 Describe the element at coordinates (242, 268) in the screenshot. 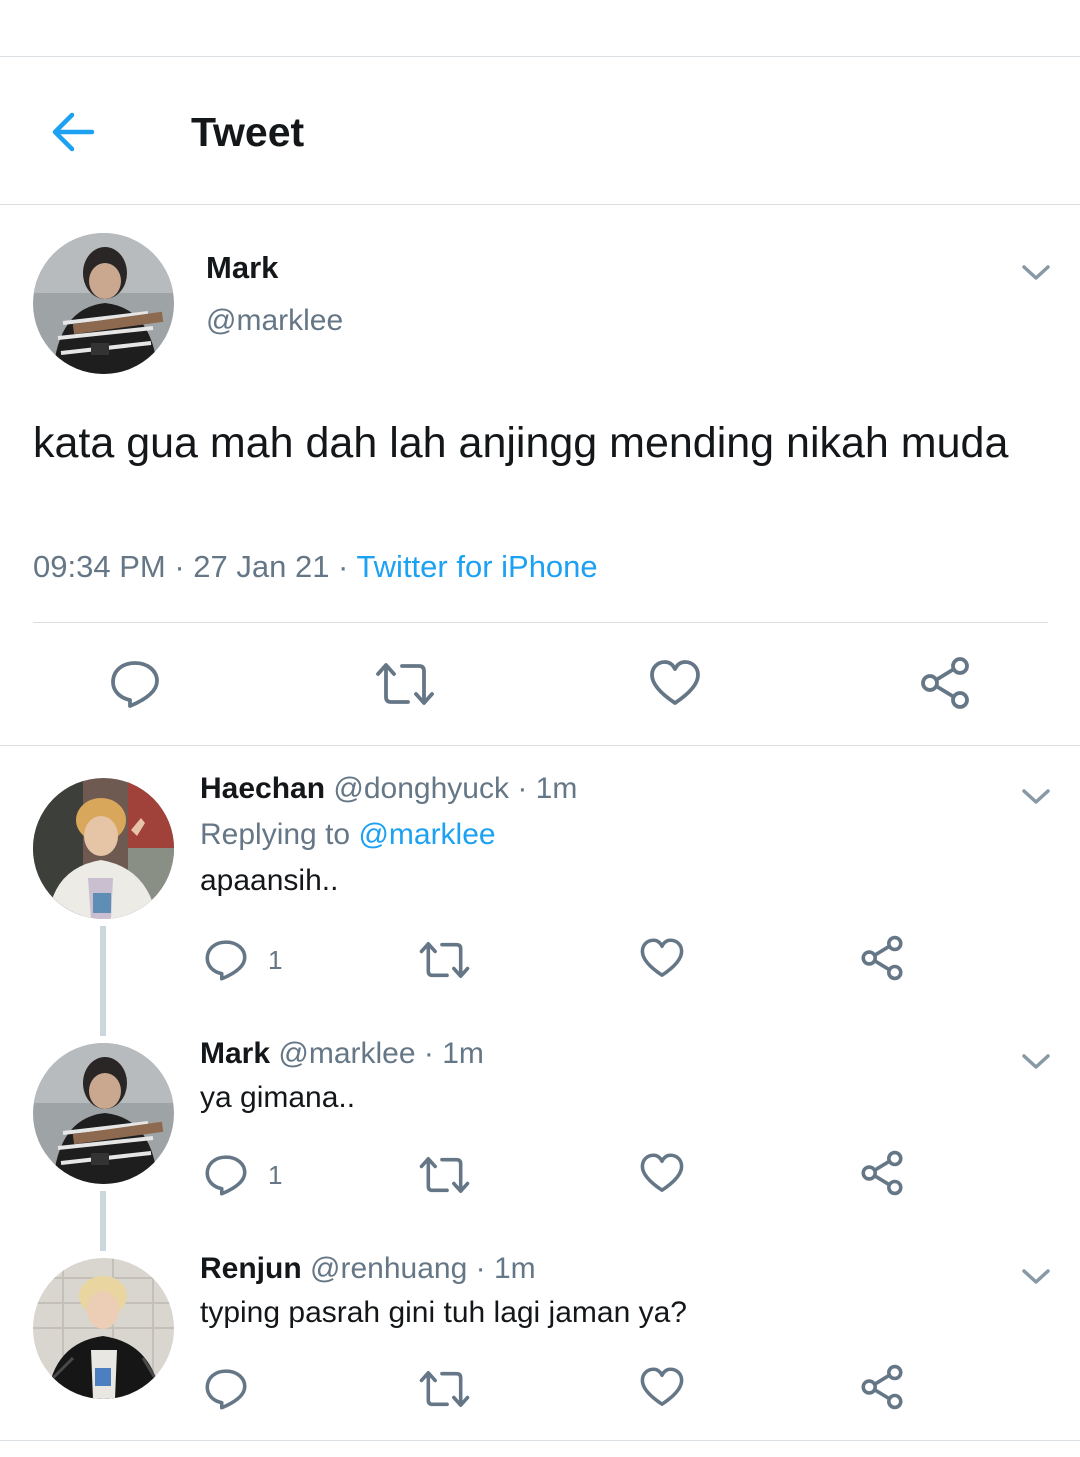

I see `author-name: Mark` at that location.